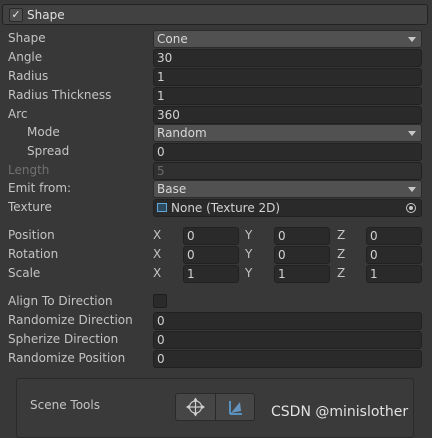 Image resolution: width=432 pixels, height=438 pixels. I want to click on position-x-axis-label: X, so click(157, 235).